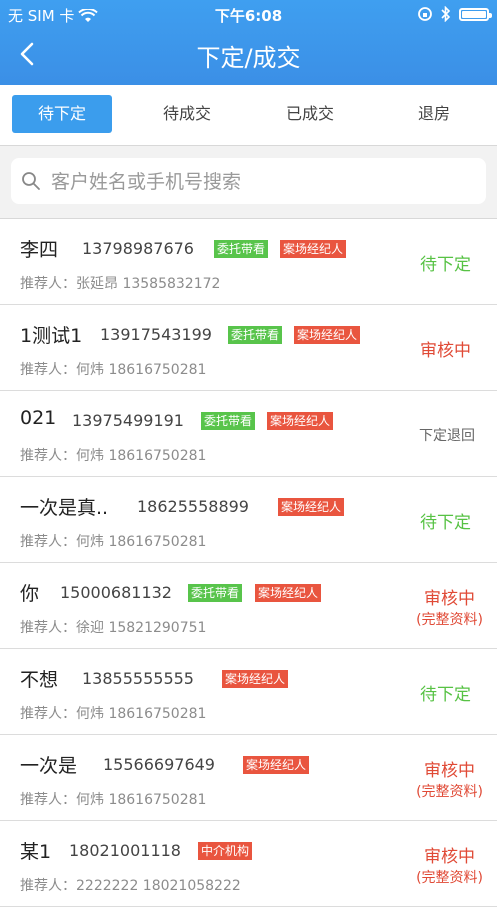 This screenshot has height=907, width=497. Describe the element at coordinates (447, 436) in the screenshot. I see `status-label: 下定退回` at that location.